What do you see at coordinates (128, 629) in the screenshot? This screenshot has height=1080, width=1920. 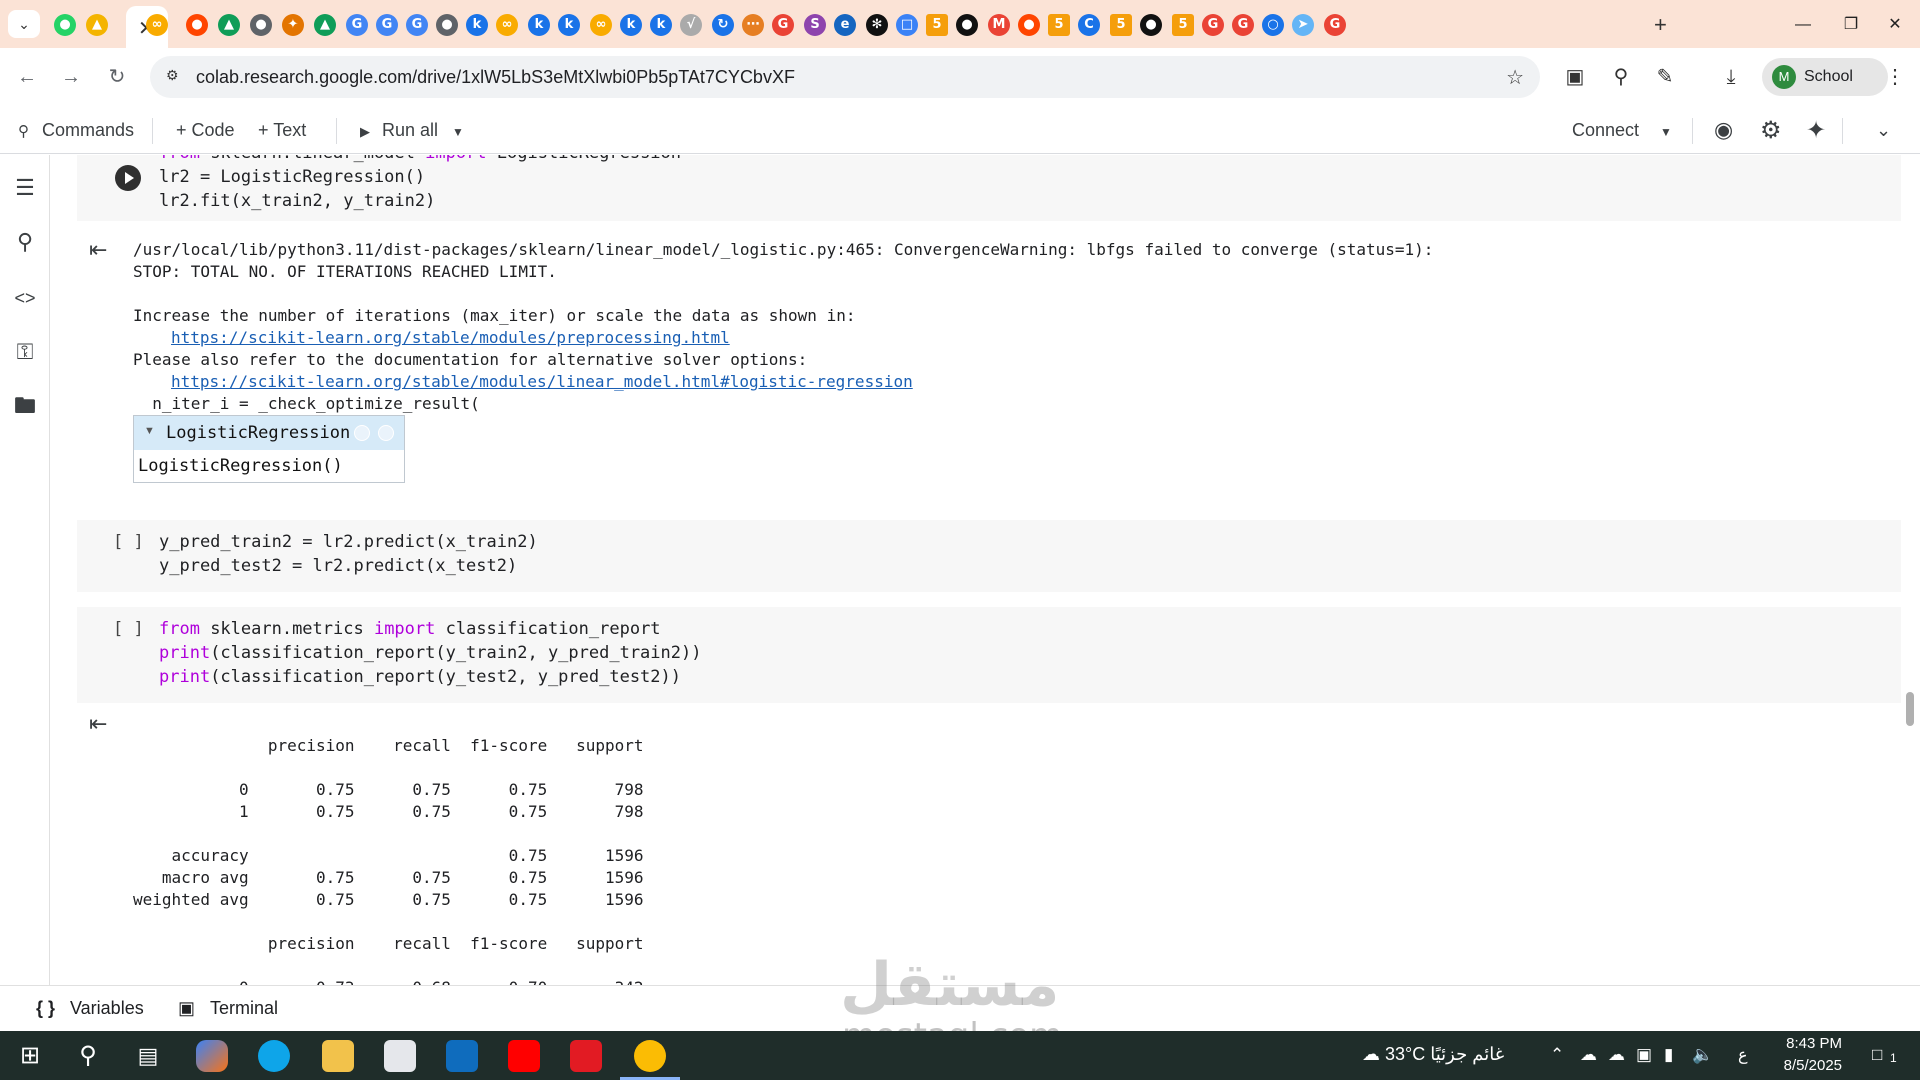 I see `cell-execution-count: [ ]` at bounding box center [128, 629].